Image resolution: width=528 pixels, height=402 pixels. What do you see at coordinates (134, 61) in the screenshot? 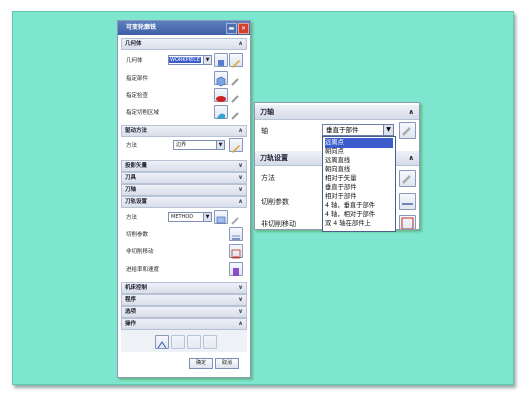
I see `geometry-label: 几何体` at bounding box center [134, 61].